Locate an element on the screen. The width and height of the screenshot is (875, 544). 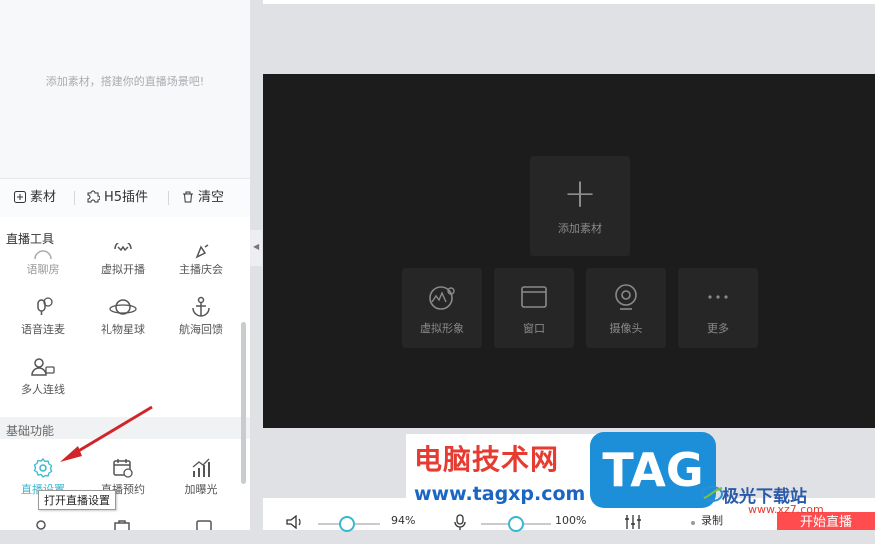
puzzle-icon is located at coordinates (94, 196).